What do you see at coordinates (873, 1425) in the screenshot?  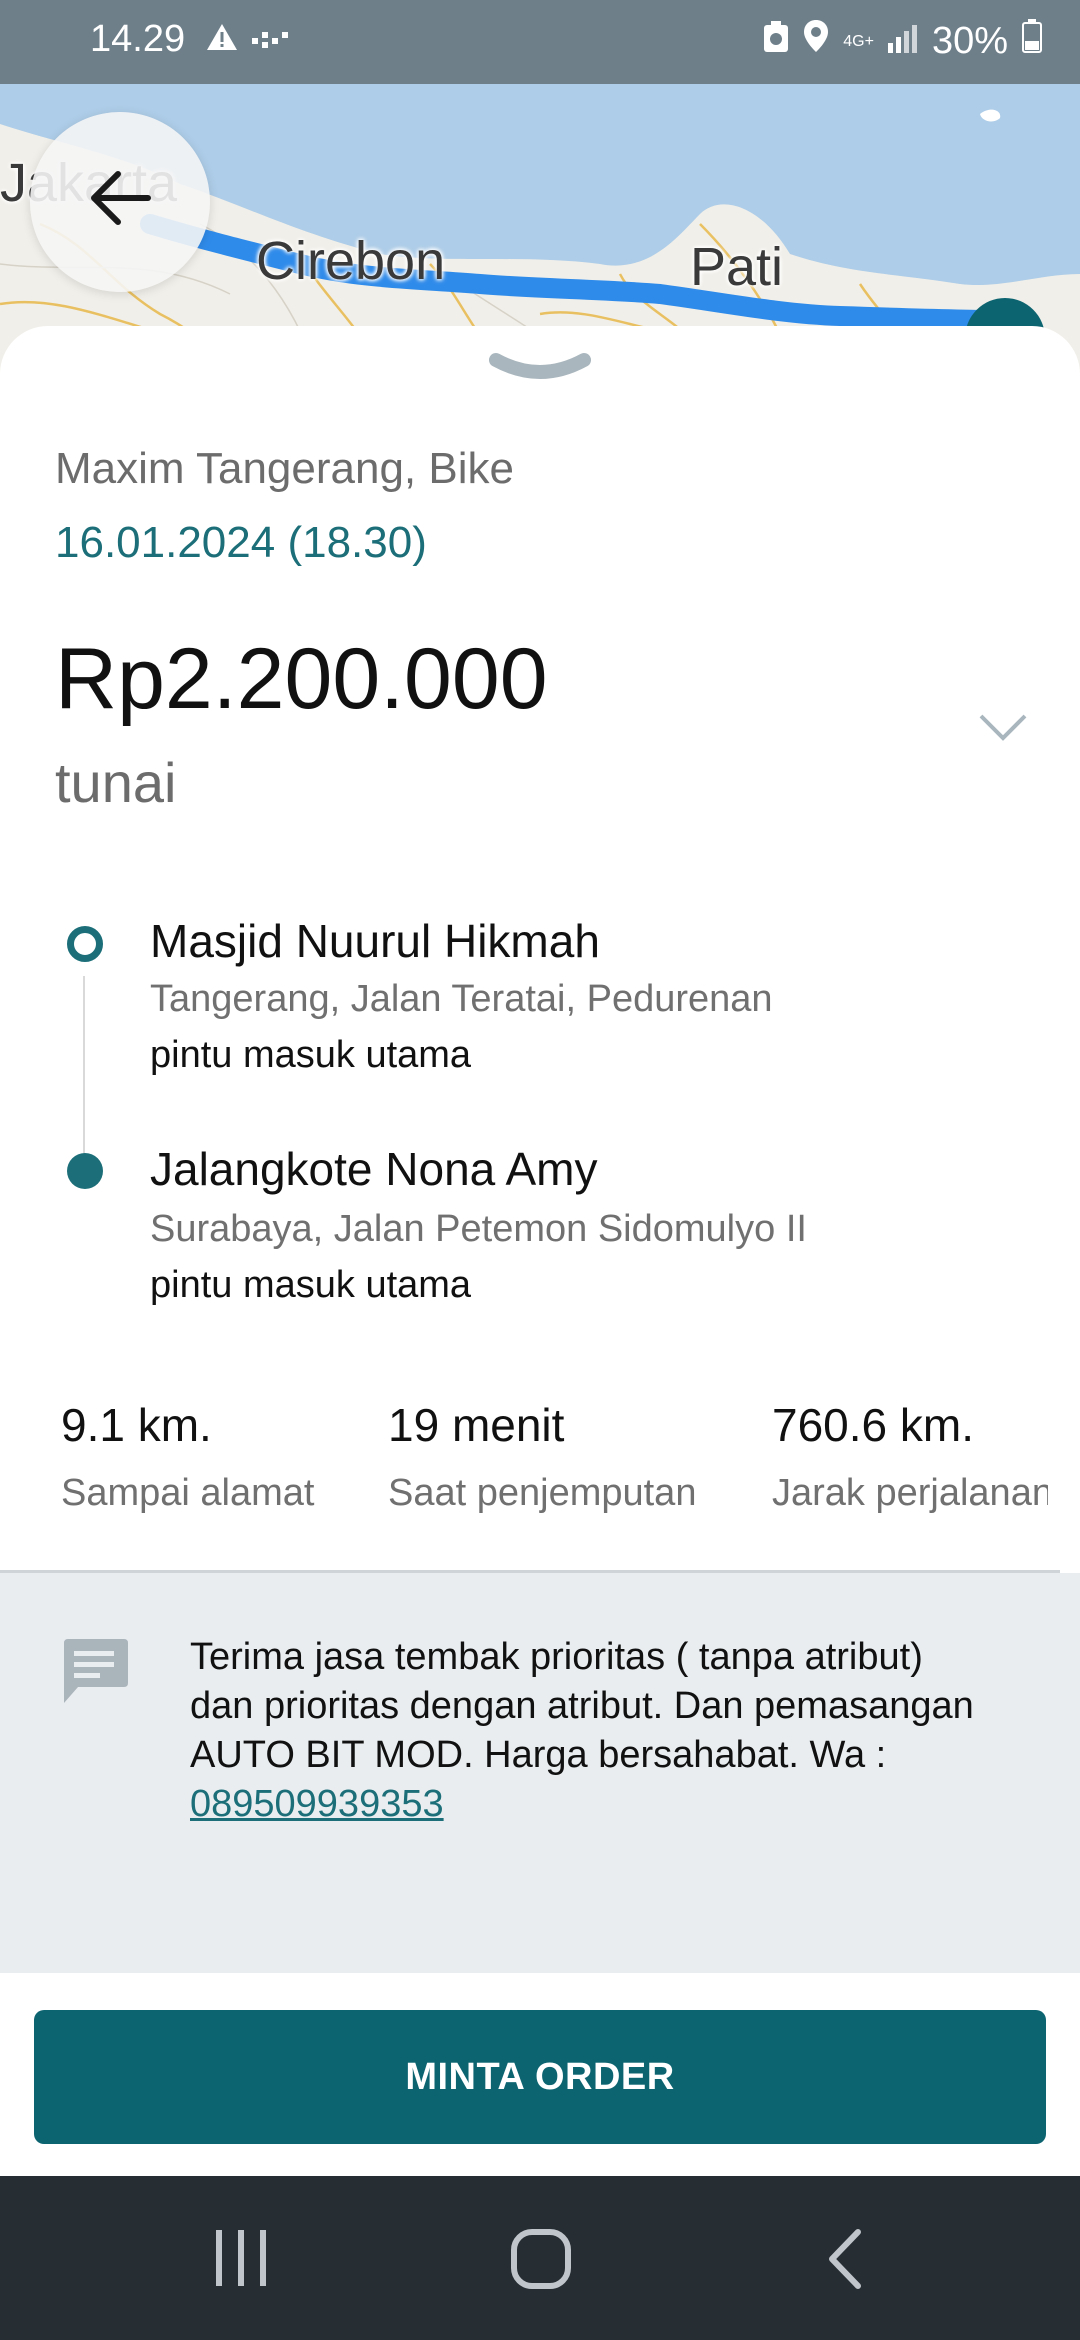 I see `stat-trip-distance-value: 760.6 km.` at bounding box center [873, 1425].